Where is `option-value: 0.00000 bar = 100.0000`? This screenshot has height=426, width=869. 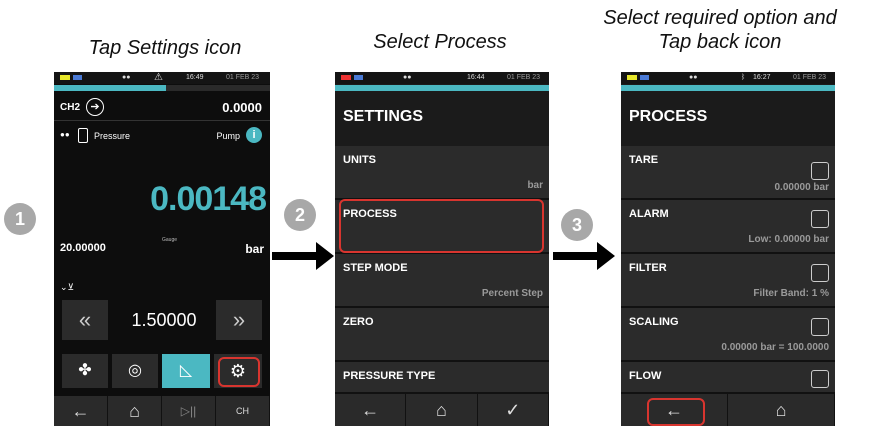
option-value: 0.00000 bar = 100.0000 is located at coordinates (775, 347).